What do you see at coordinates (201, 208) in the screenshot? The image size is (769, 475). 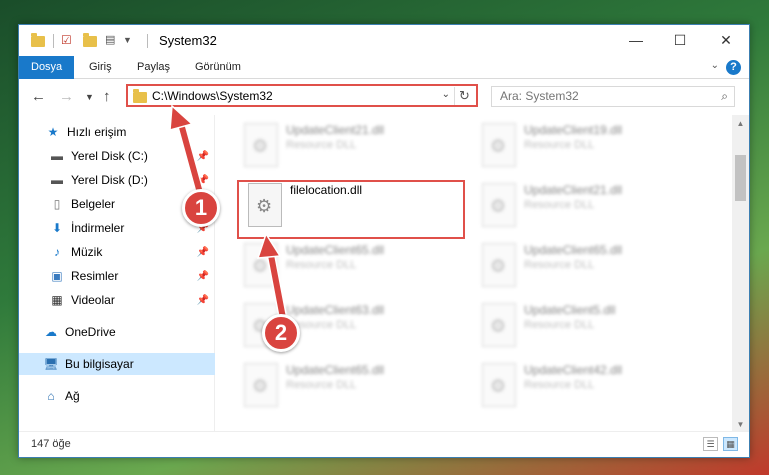 I see `step-1-badge: 1` at bounding box center [201, 208].